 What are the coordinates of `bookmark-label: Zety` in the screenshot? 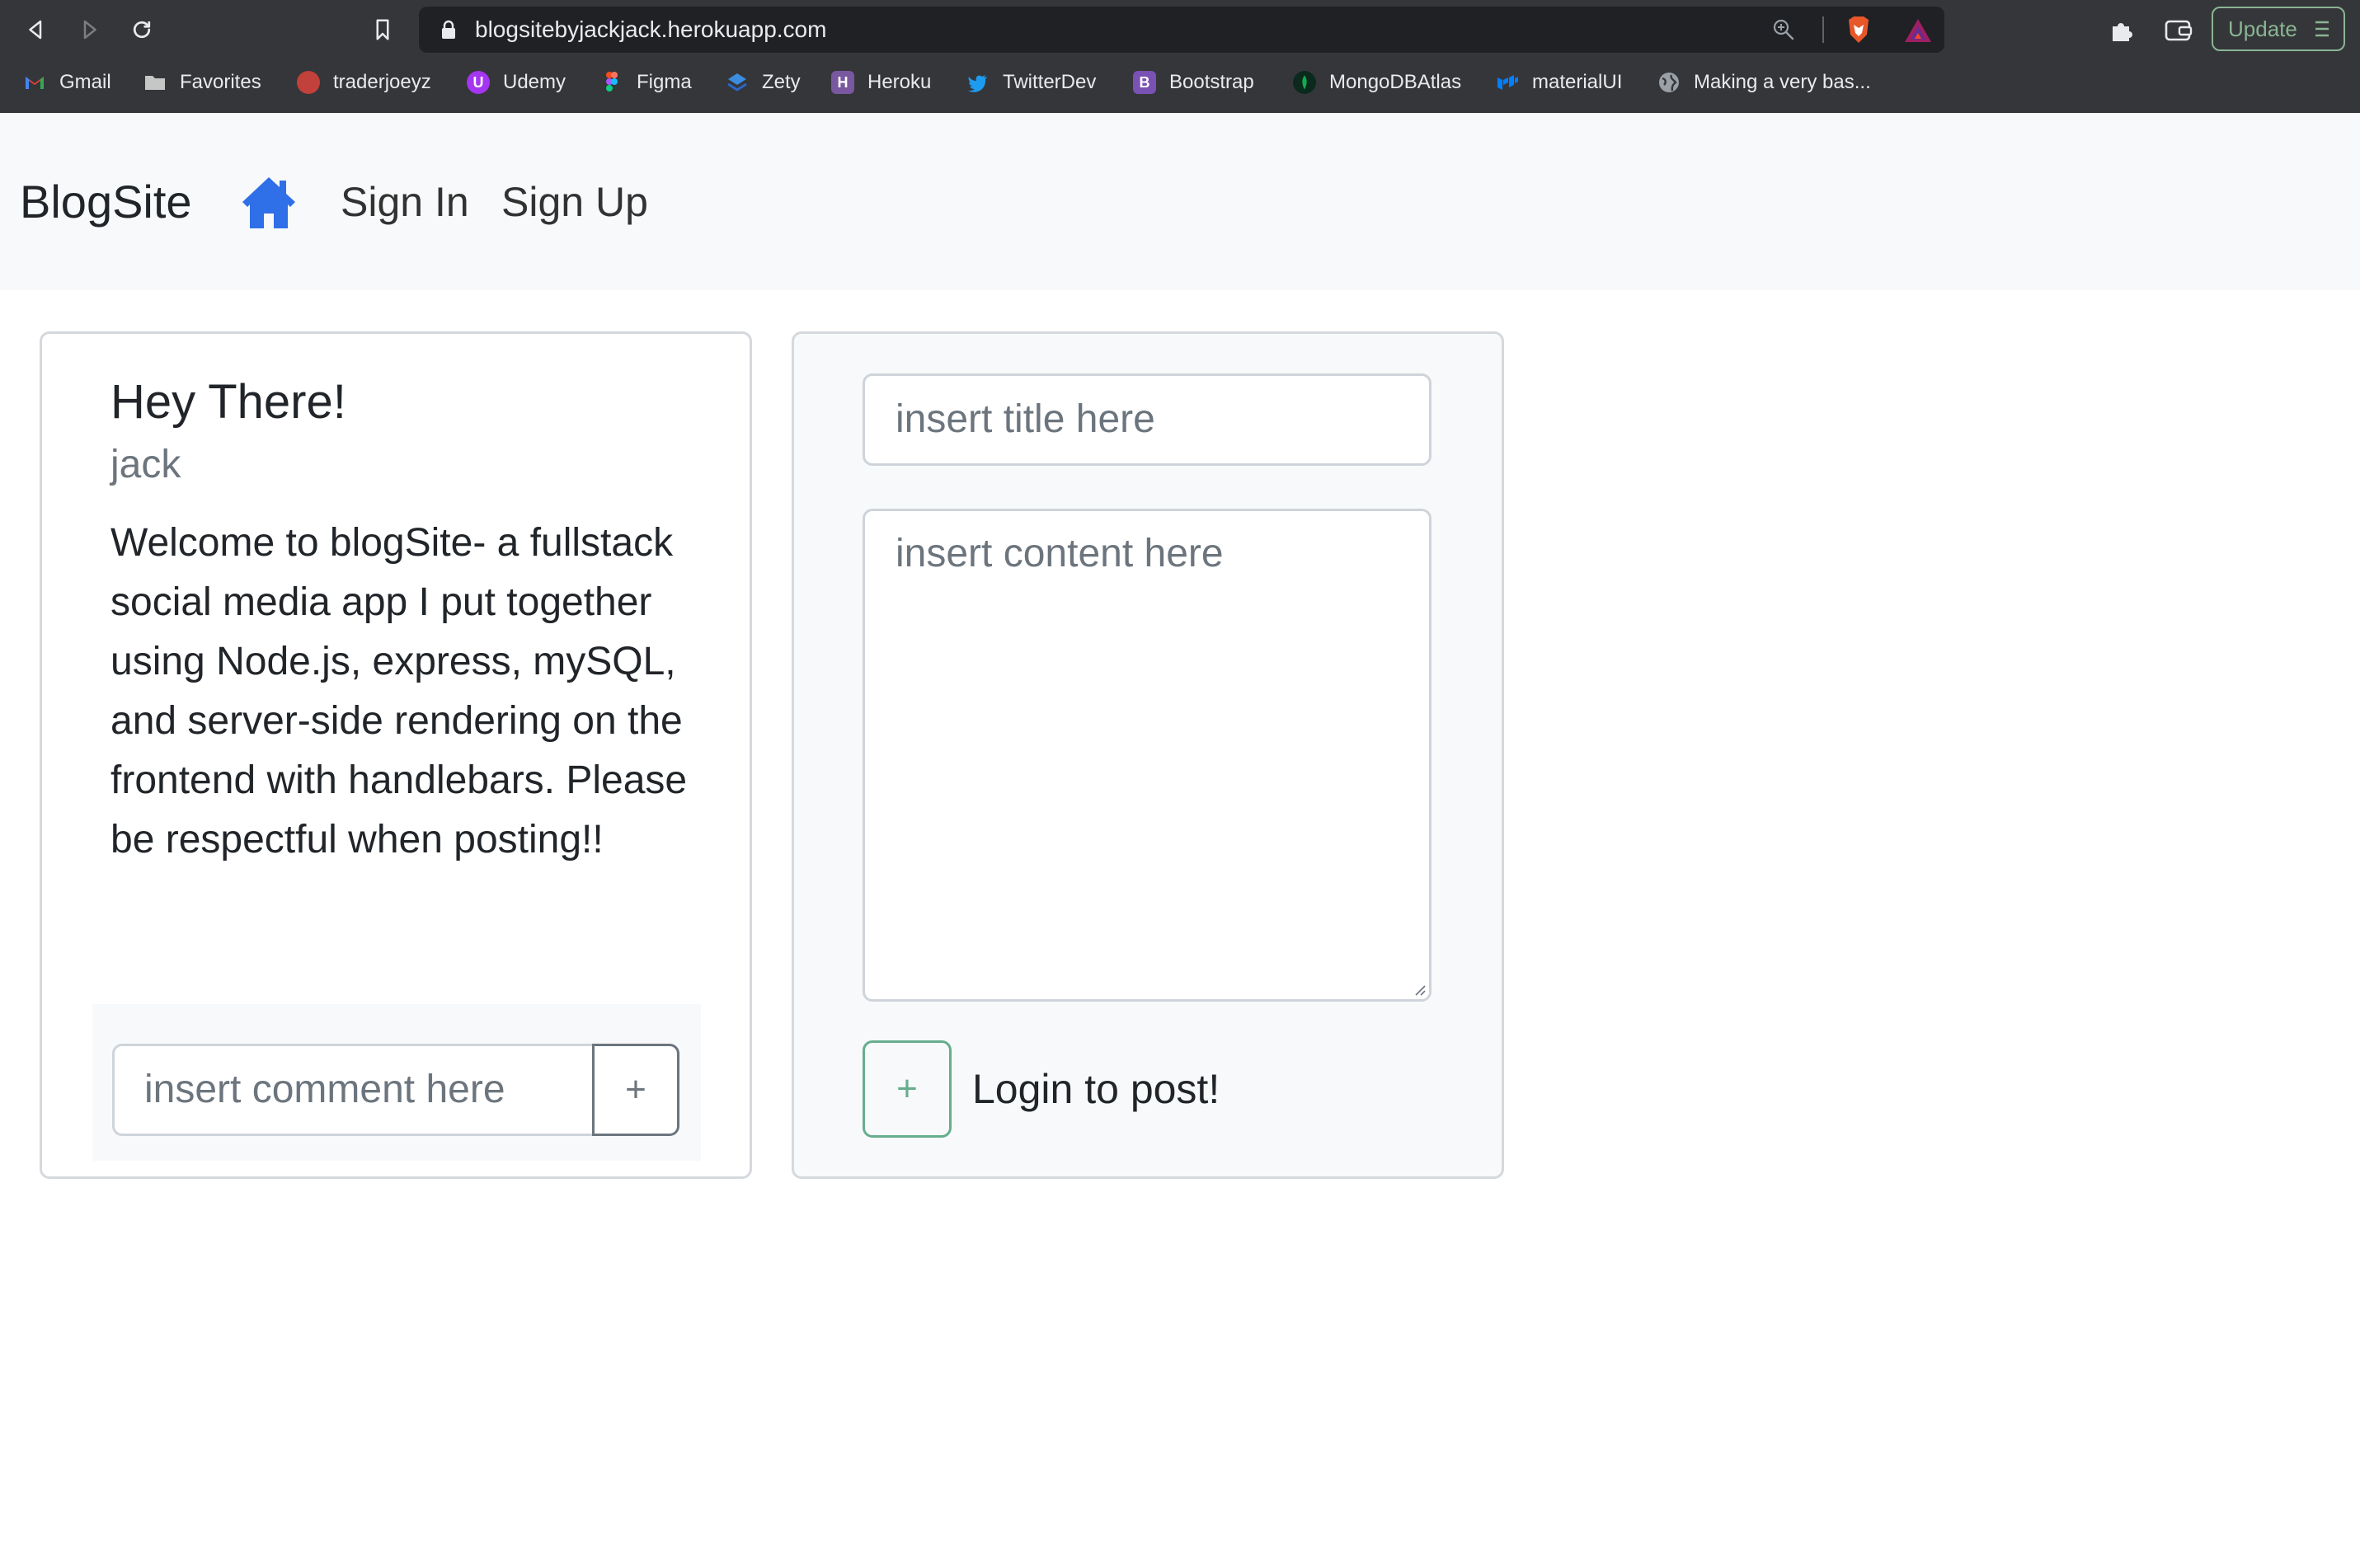 It's located at (781, 82).